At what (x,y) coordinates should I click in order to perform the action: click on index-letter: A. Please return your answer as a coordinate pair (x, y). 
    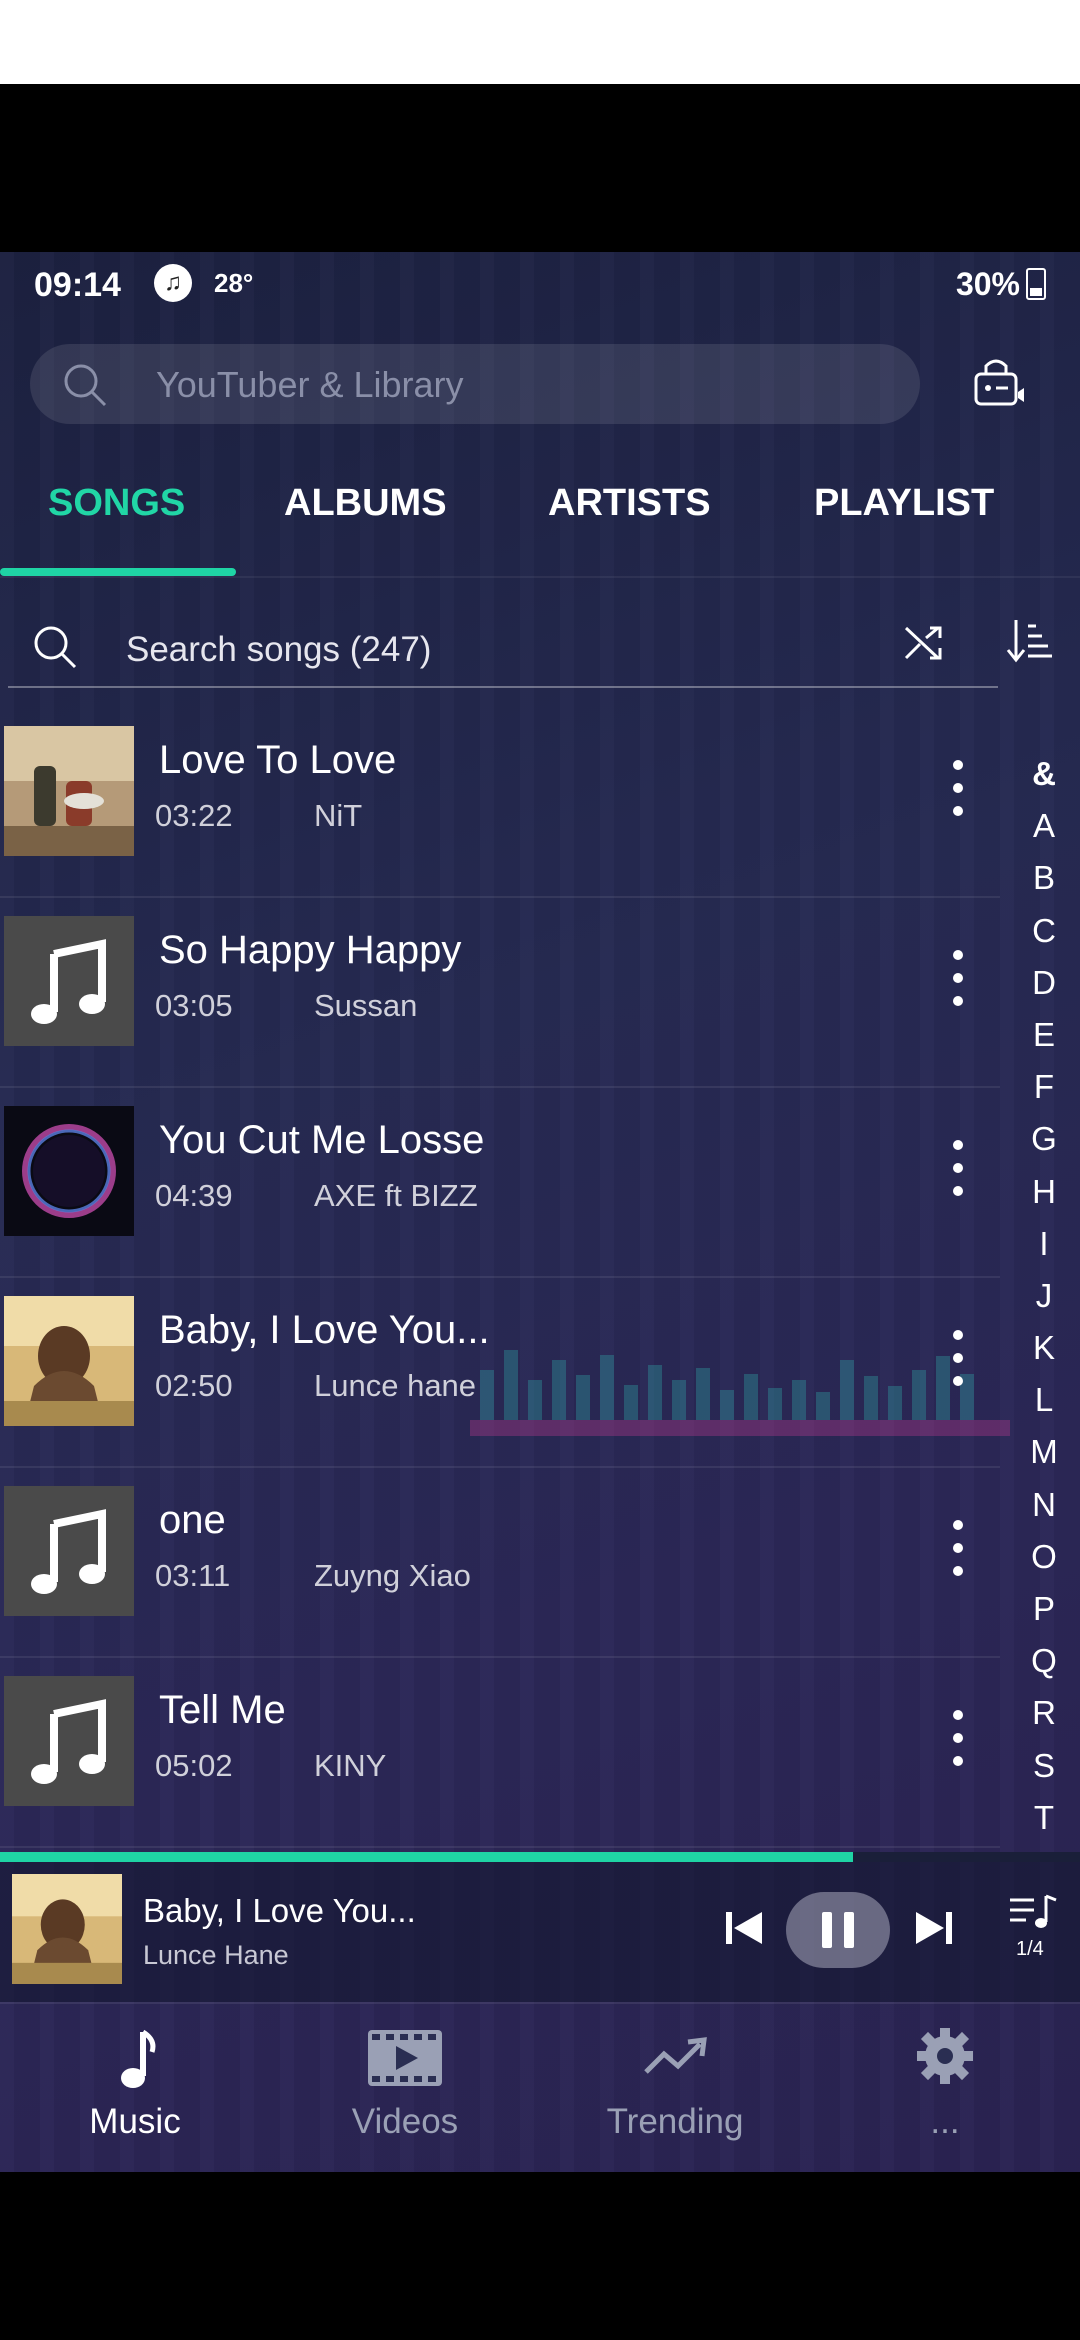
    Looking at the image, I should click on (1044, 826).